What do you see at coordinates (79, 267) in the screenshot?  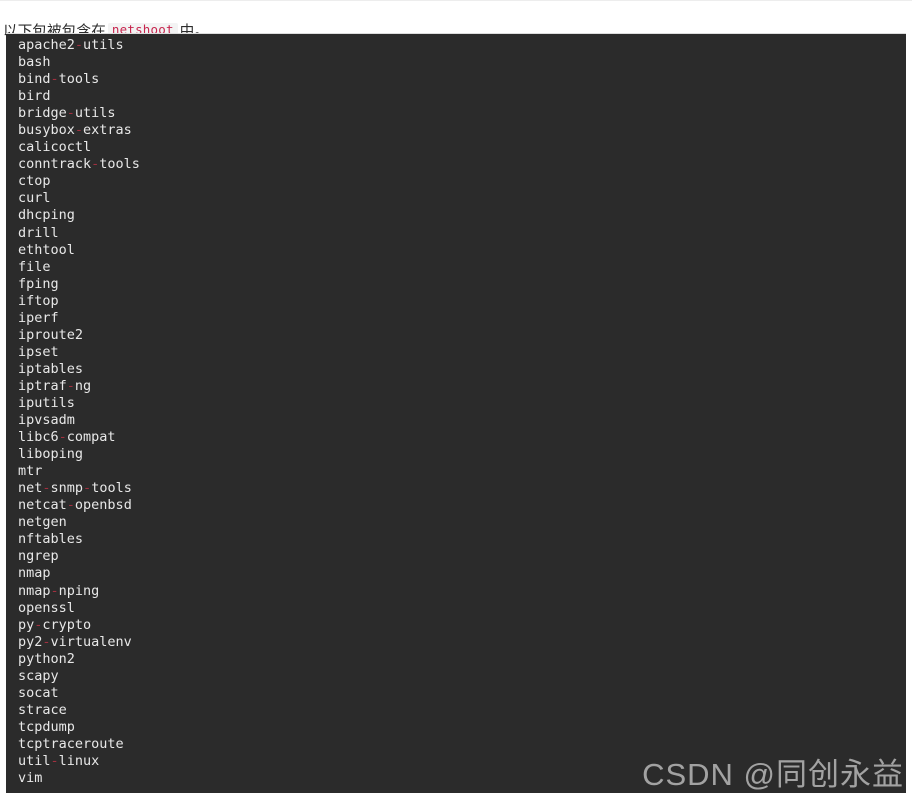 I see `package-line: file` at bounding box center [79, 267].